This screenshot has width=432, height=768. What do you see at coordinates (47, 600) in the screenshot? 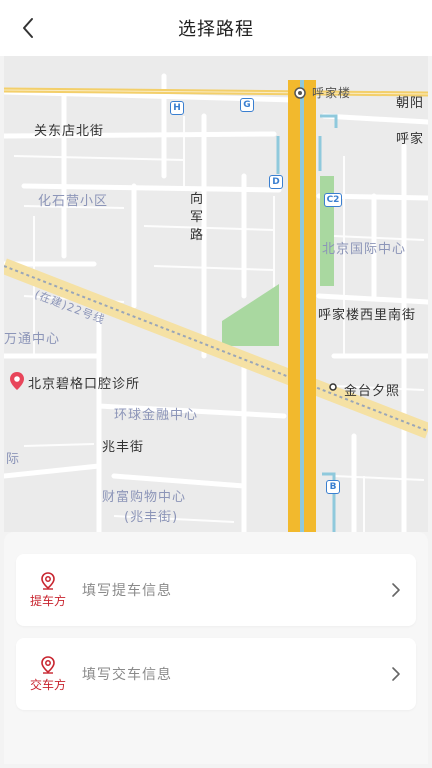
I see `pickup-role-label: 提车方` at bounding box center [47, 600].